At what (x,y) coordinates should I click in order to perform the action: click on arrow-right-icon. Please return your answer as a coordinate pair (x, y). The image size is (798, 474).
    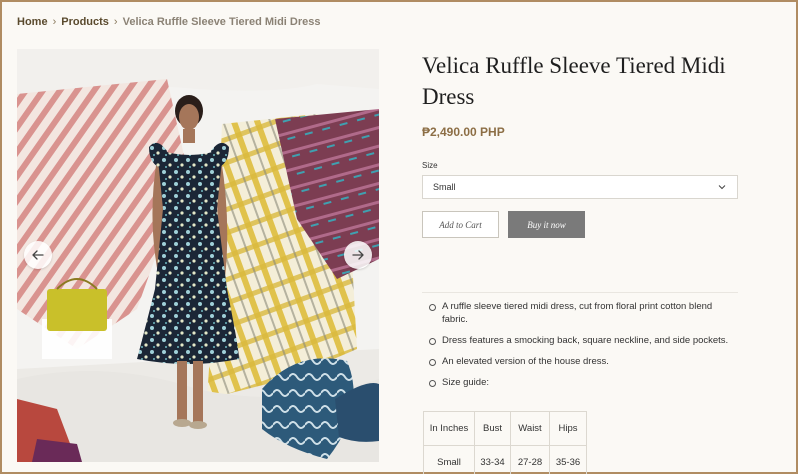
    Looking at the image, I should click on (358, 255).